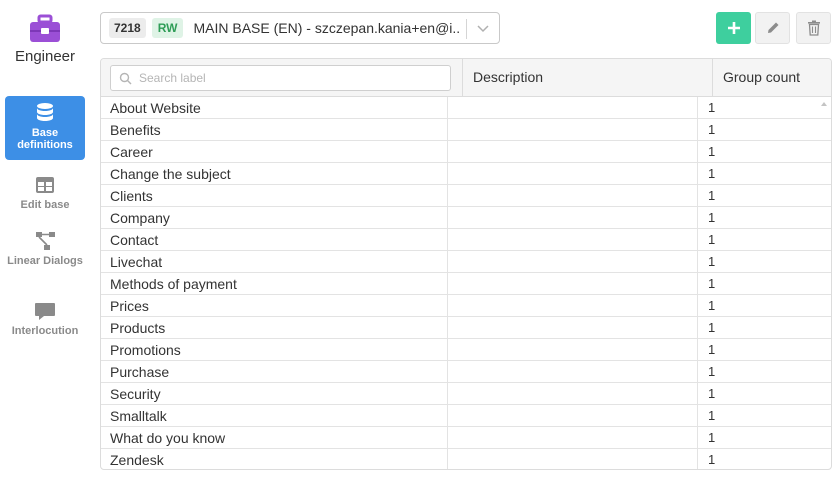  I want to click on column-header-group-count: Group count, so click(761, 77).